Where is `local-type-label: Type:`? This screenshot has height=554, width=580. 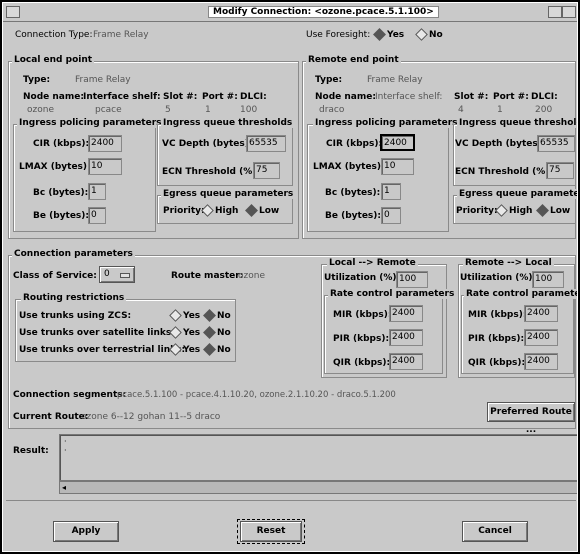 local-type-label: Type: is located at coordinates (37, 80).